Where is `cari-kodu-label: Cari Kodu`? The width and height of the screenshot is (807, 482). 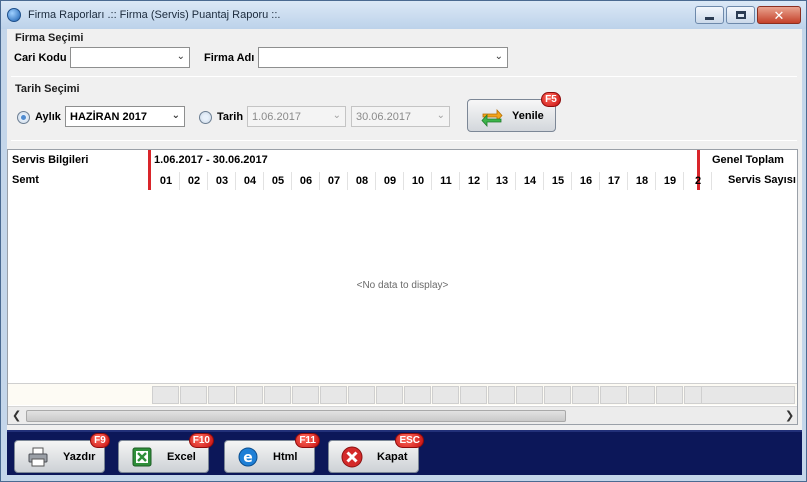 cari-kodu-label: Cari Kodu is located at coordinates (40, 58).